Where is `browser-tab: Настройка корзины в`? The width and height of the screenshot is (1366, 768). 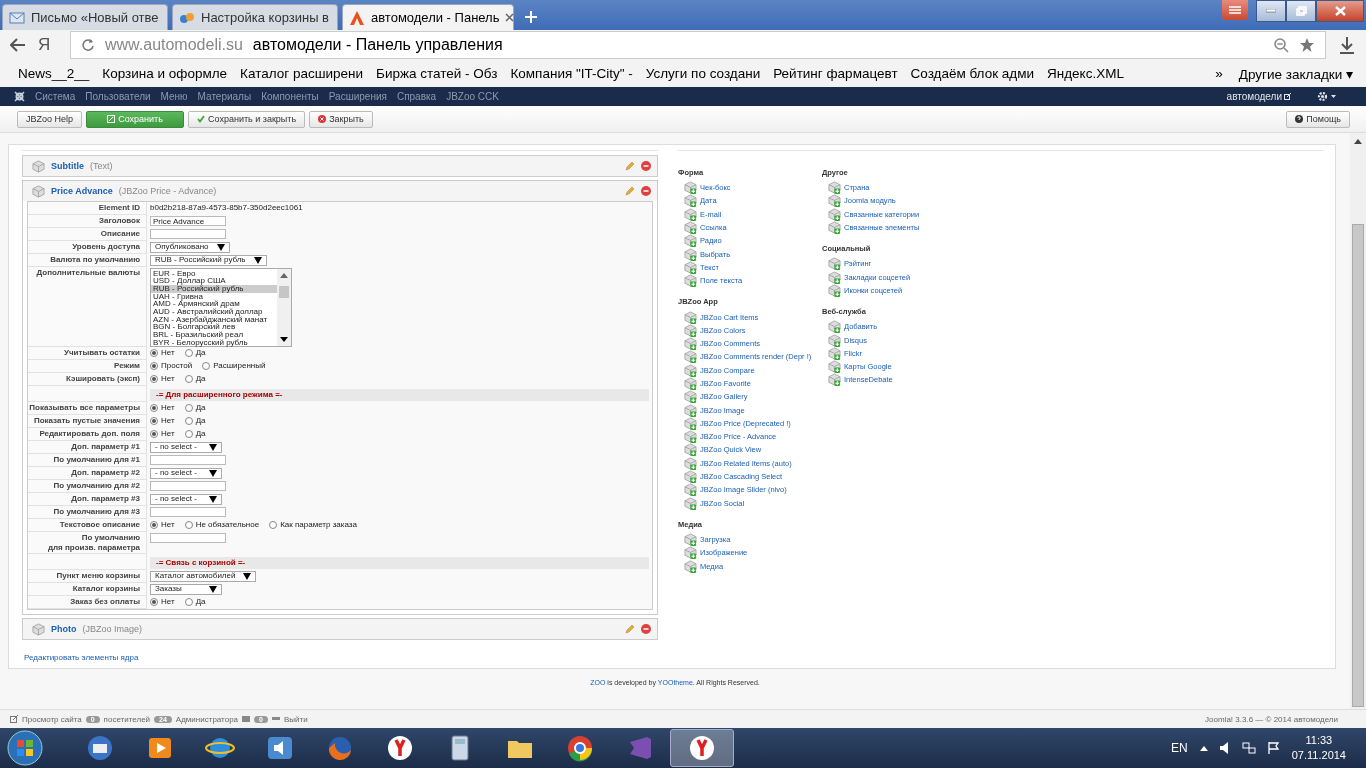 browser-tab: Настройка корзины в is located at coordinates (255, 17).